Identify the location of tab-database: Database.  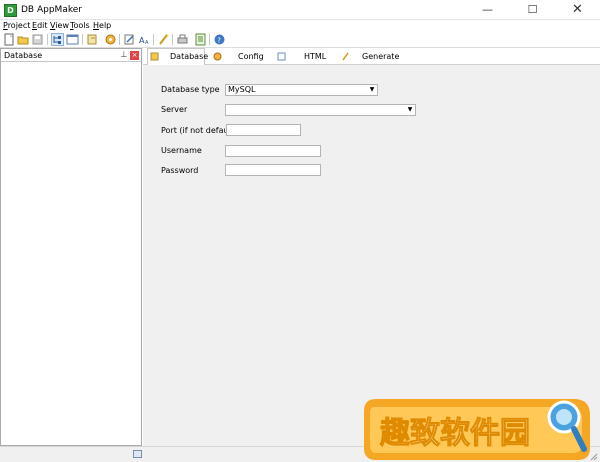
(189, 57).